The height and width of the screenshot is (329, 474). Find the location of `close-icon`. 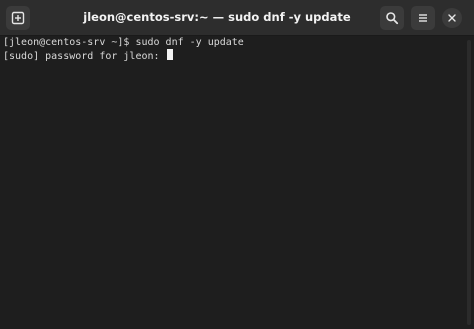

close-icon is located at coordinates (452, 18).